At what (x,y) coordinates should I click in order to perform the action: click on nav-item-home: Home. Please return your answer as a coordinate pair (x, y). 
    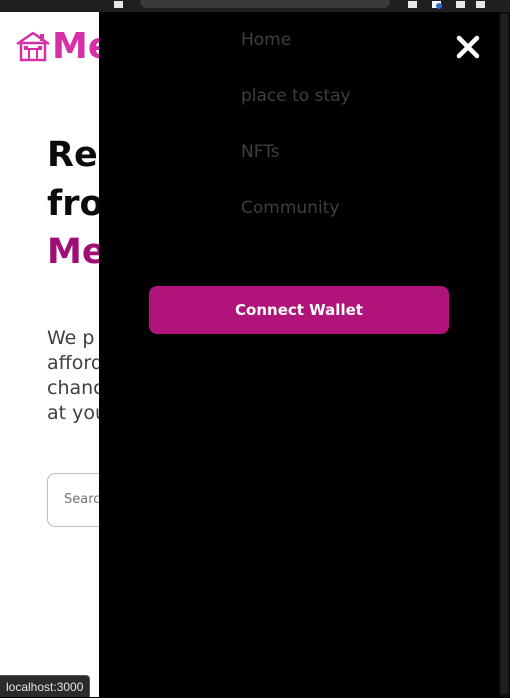
    Looking at the image, I should click on (266, 40).